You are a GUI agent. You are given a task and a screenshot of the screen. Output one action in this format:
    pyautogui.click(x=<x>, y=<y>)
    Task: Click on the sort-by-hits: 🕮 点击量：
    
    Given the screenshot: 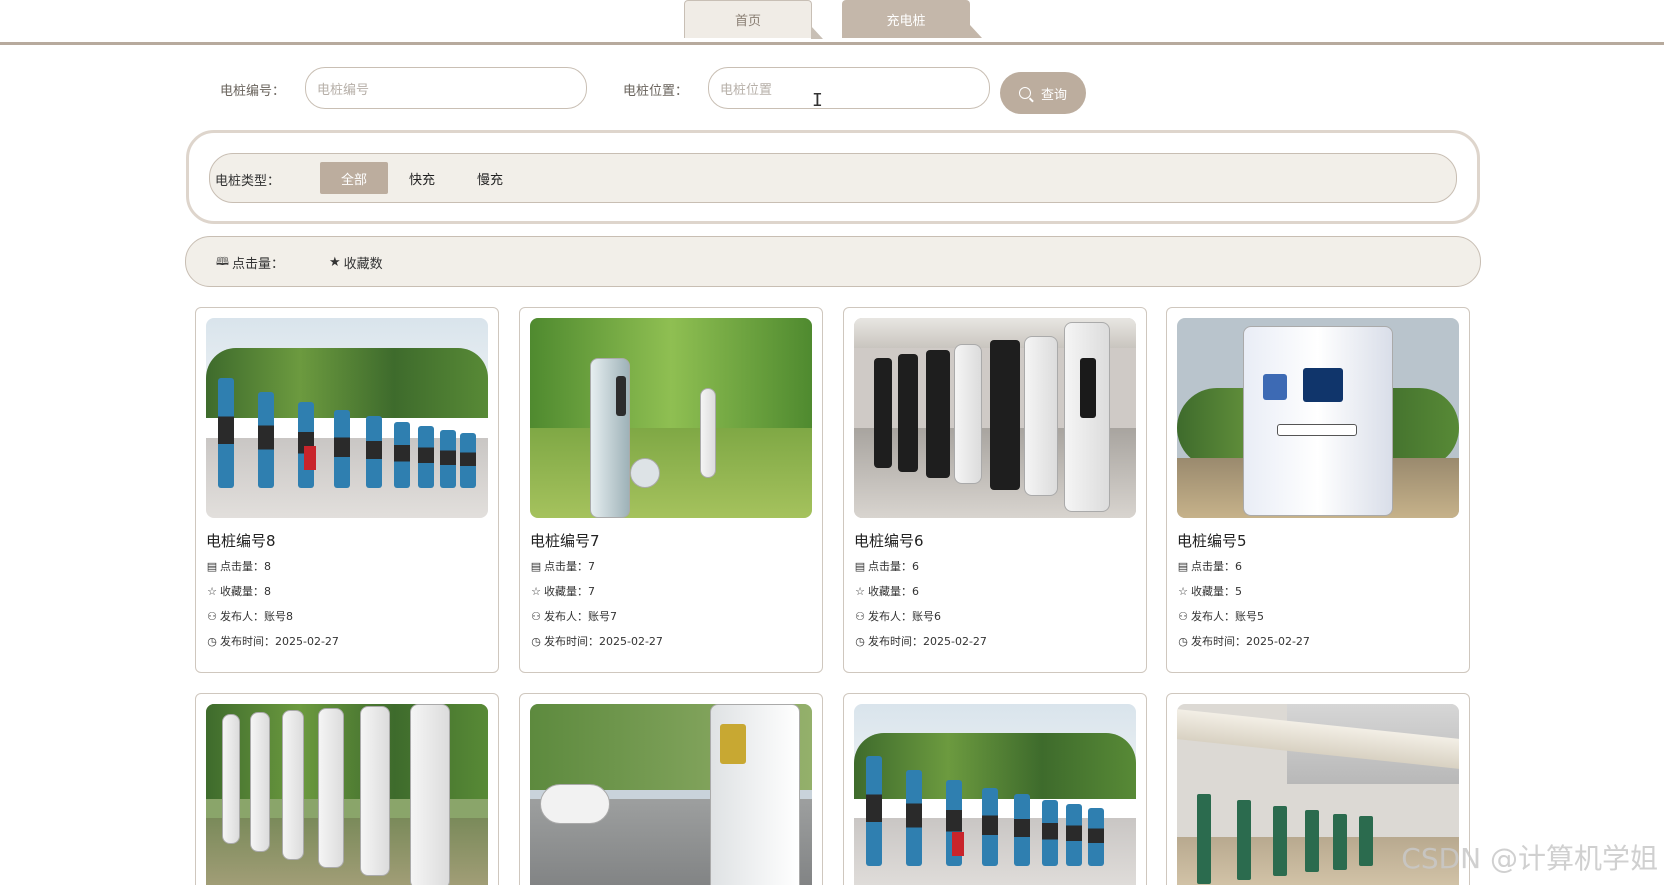 What is the action you would take?
    pyautogui.click(x=250, y=262)
    